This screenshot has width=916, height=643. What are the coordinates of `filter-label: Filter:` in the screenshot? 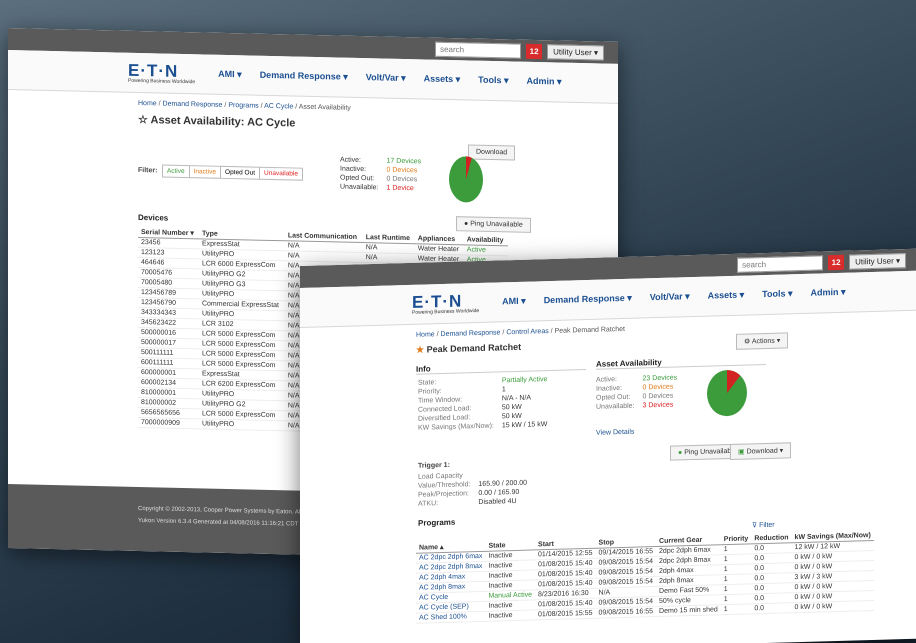 It's located at (148, 170).